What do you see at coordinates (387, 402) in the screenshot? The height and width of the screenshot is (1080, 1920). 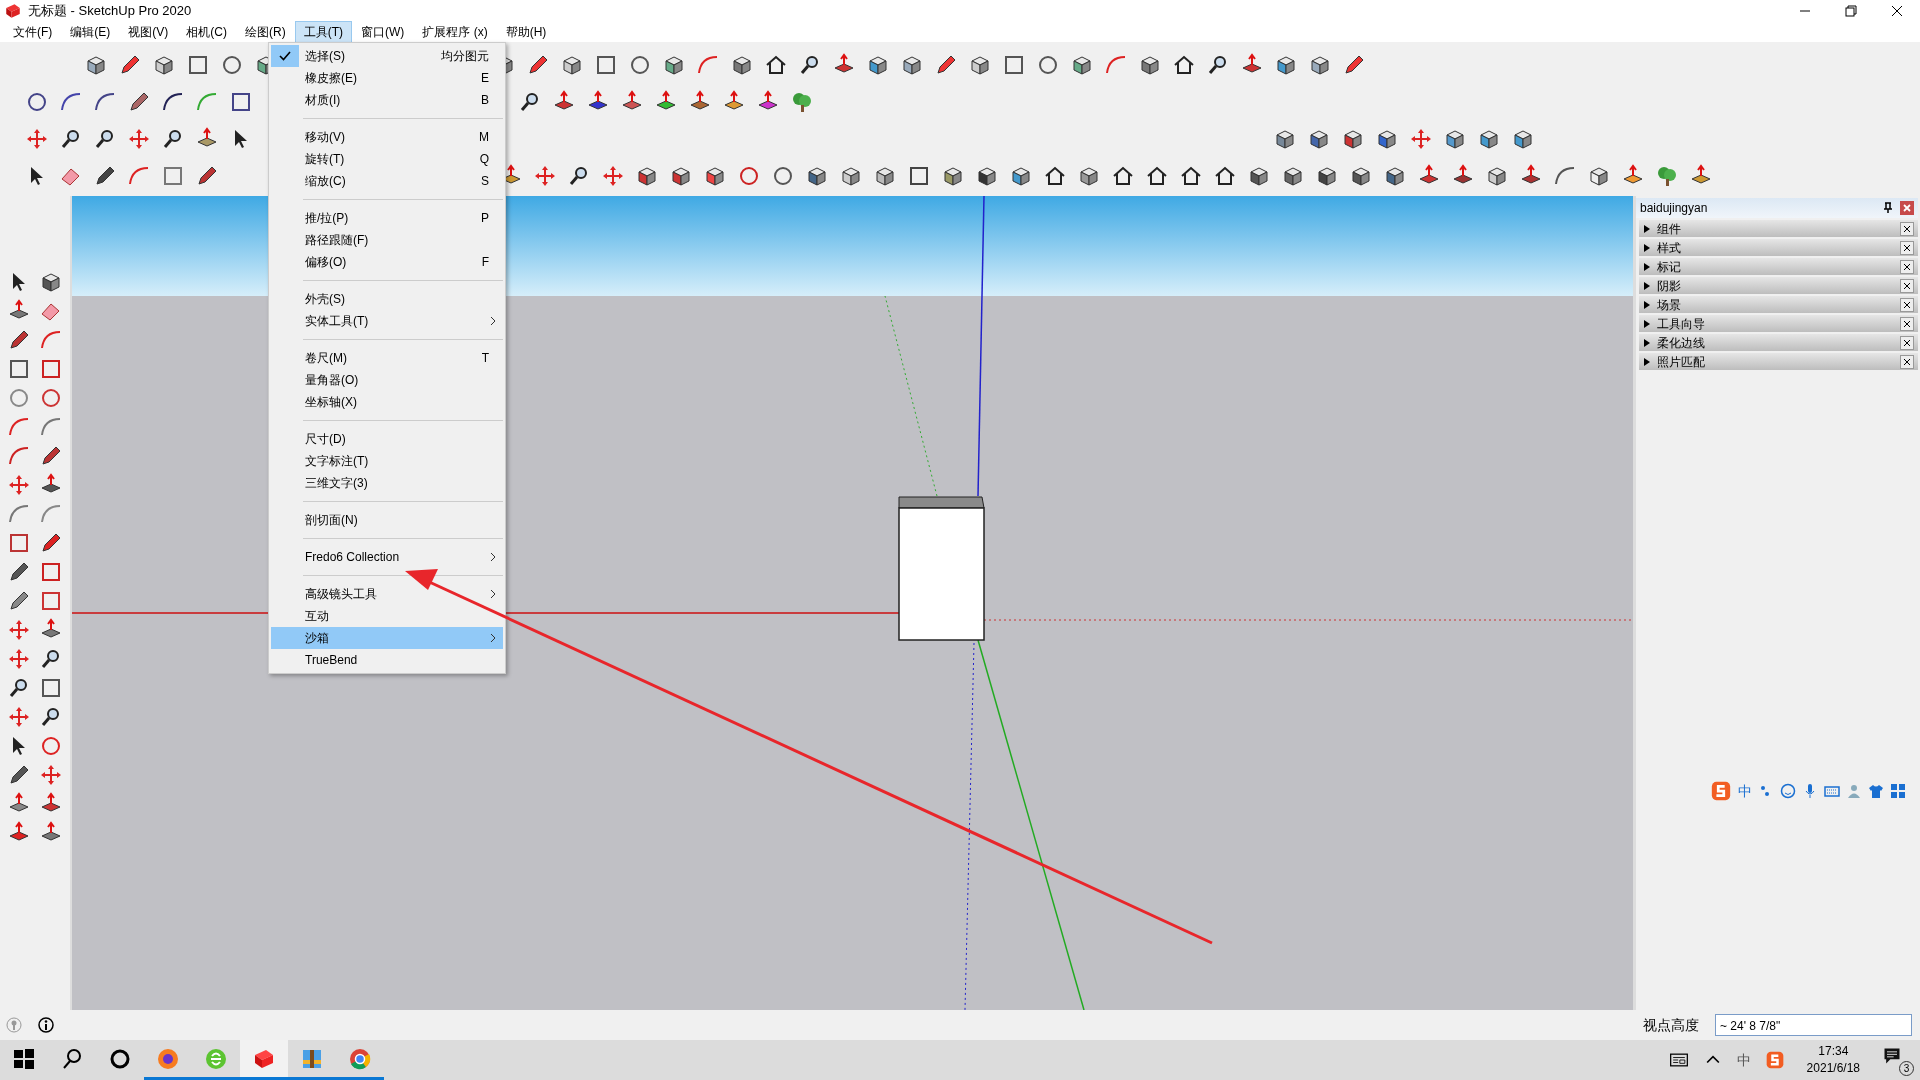 I see `menu-item: 坐标轴(X)` at bounding box center [387, 402].